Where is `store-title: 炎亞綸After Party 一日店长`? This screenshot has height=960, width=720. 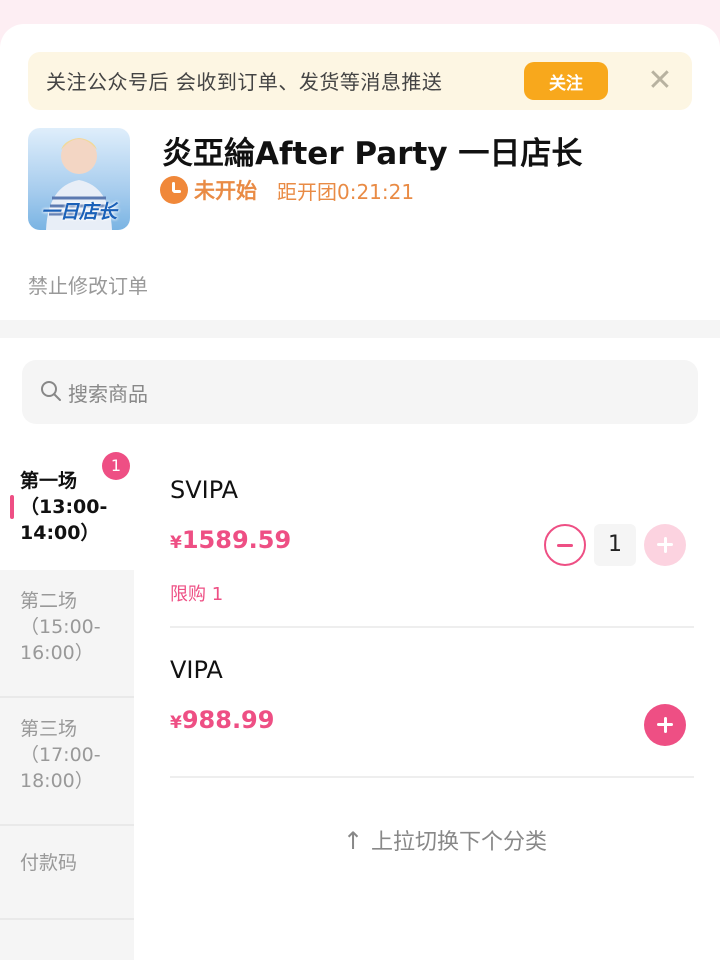
store-title: 炎亞綸After Party 一日店长 is located at coordinates (372, 154).